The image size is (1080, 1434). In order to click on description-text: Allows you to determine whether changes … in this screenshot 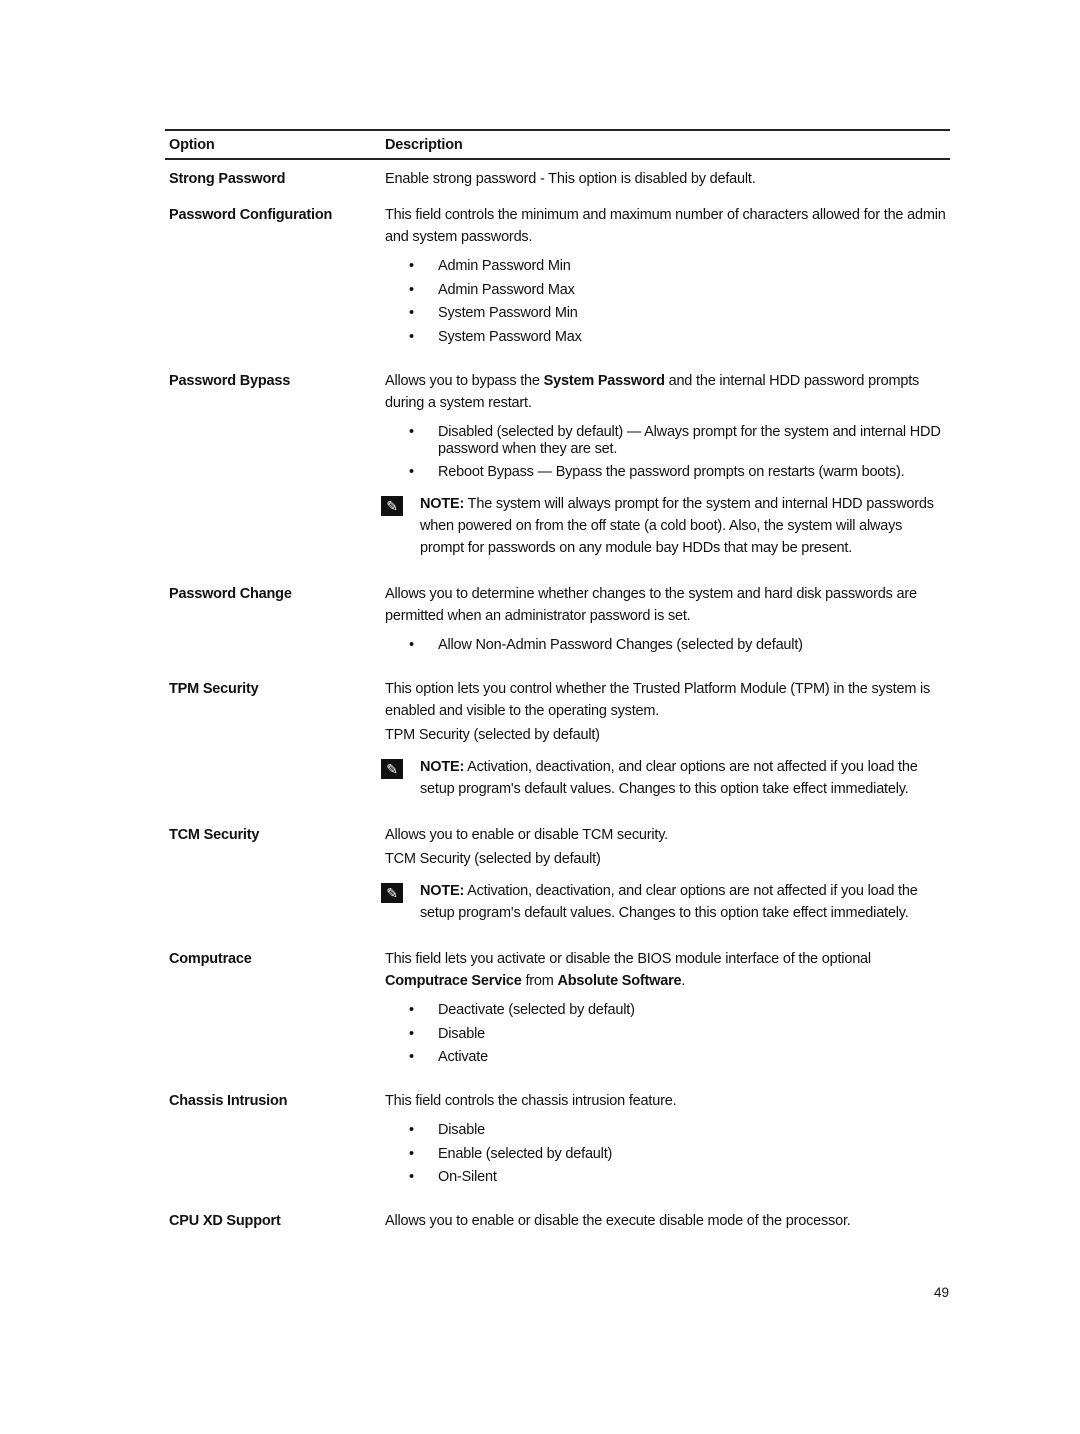, I will do `click(651, 605)`.